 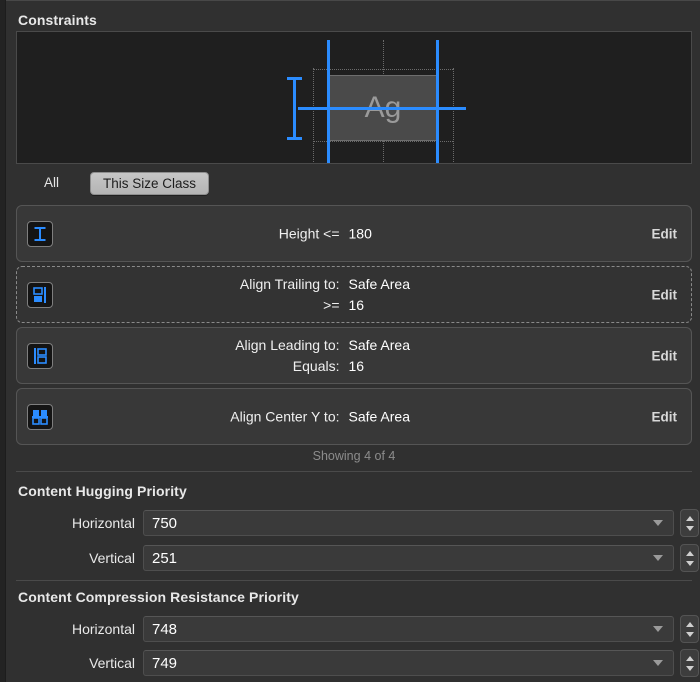 What do you see at coordinates (287, 344) in the screenshot?
I see `constraint-label: Align Leading to:` at bounding box center [287, 344].